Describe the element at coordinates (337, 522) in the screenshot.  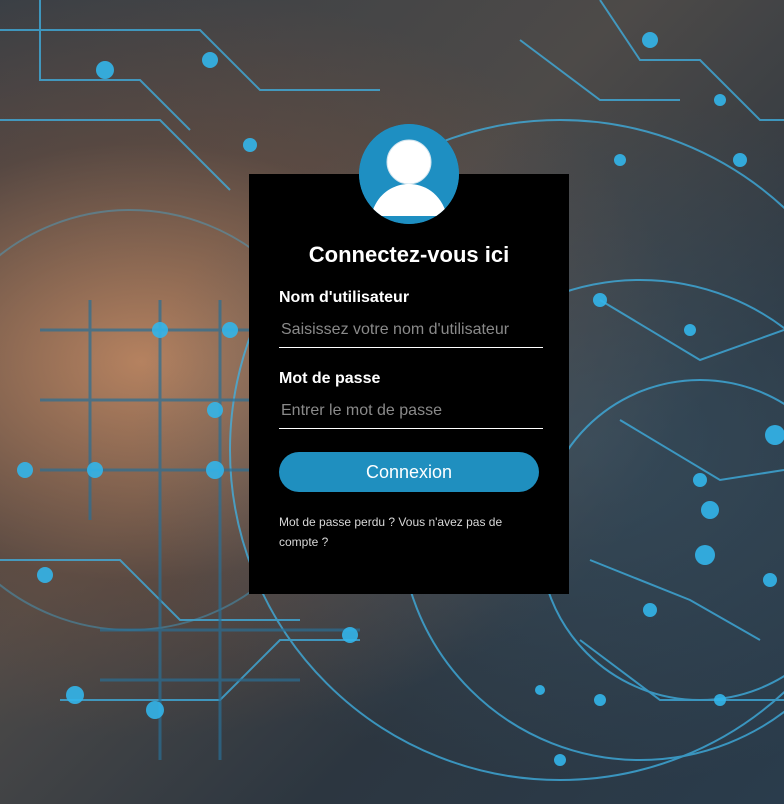
I see `forgot-password-link: Mot de passe perdu ?` at that location.